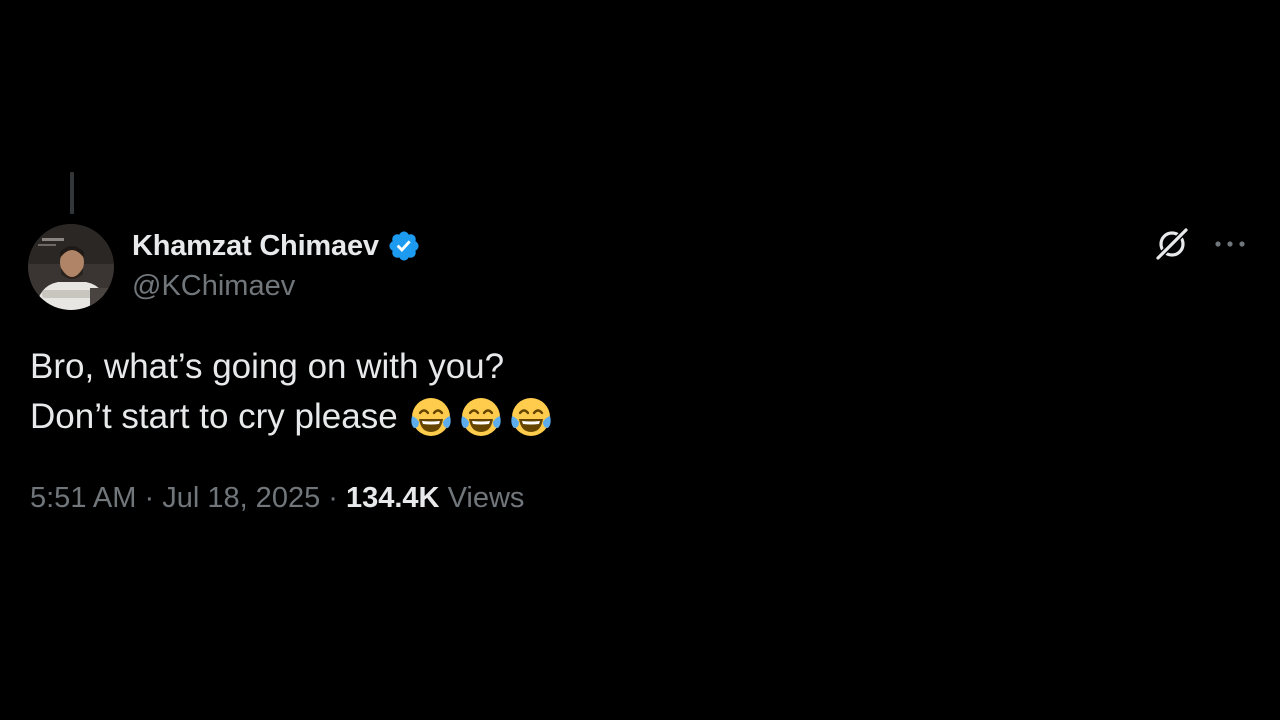  I want to click on tweet-date: Jul 18, 2025, so click(241, 498).